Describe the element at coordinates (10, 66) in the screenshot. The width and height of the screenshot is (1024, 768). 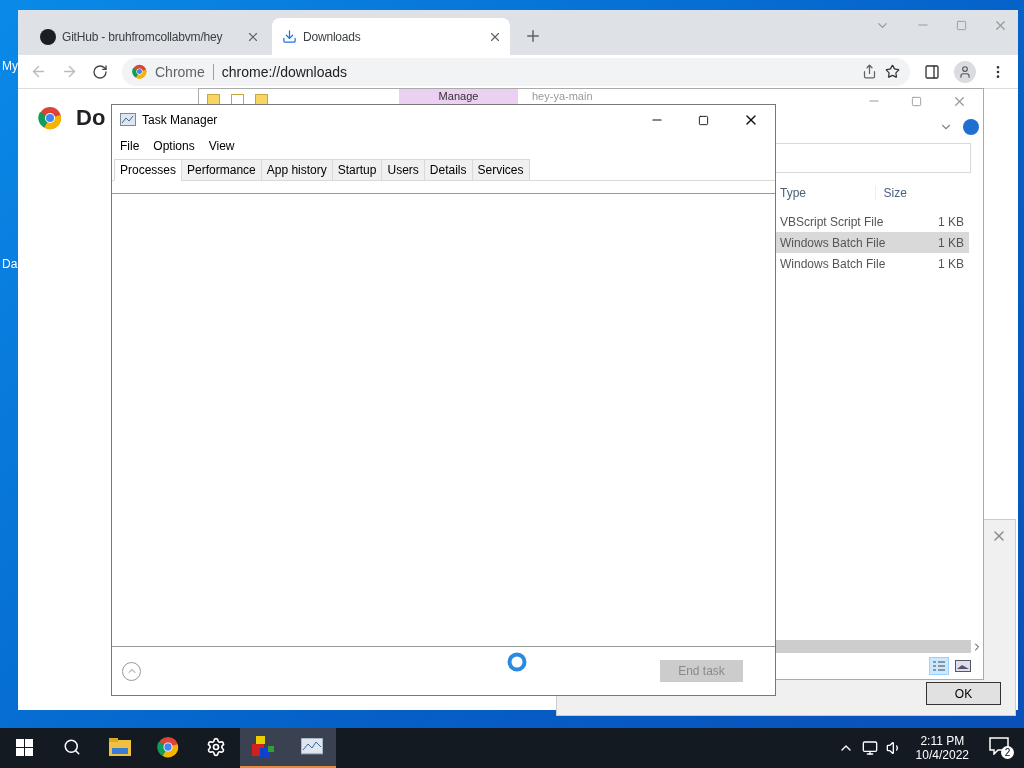
I see `desktop-icon-label: My` at that location.